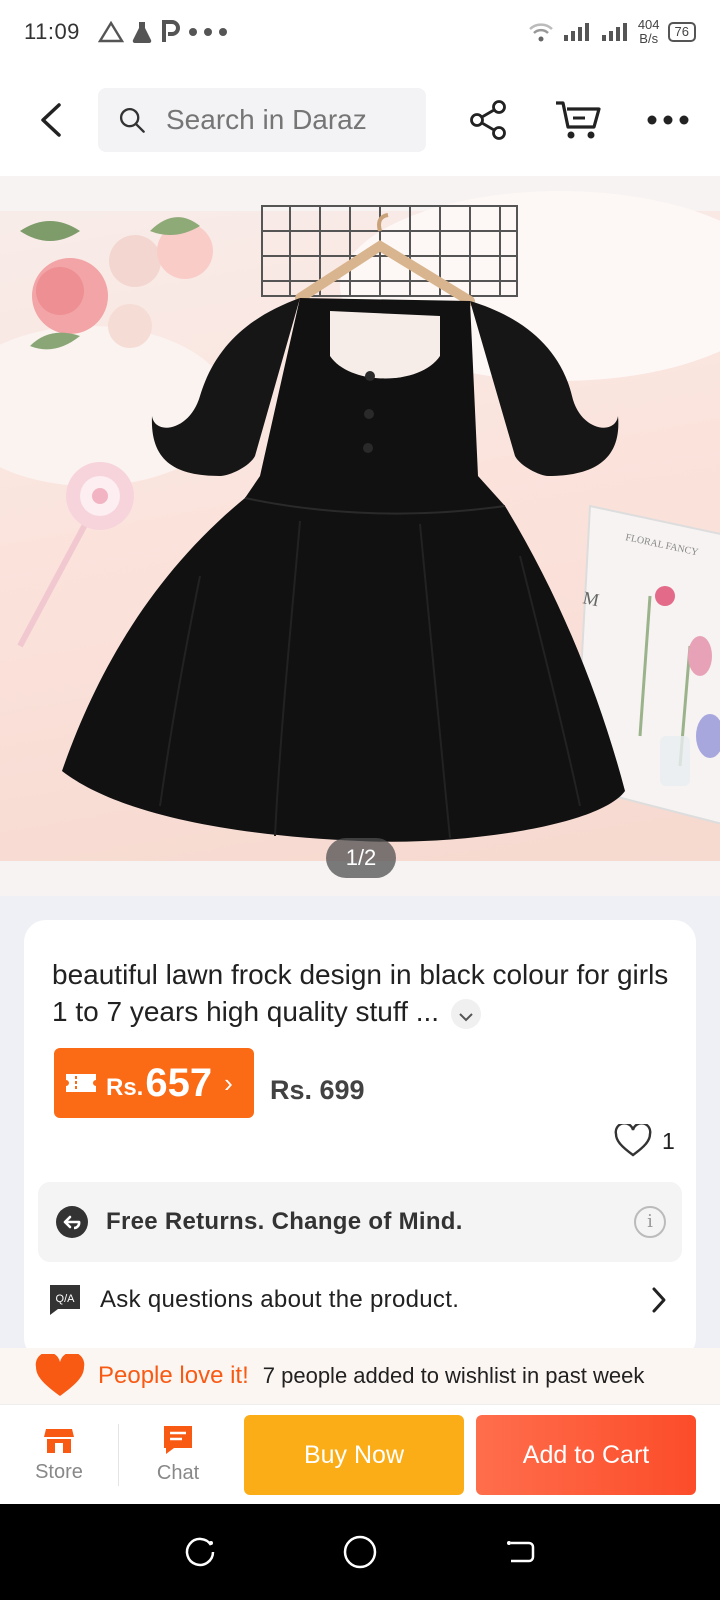 The width and height of the screenshot is (720, 1600). What do you see at coordinates (520, 1552) in the screenshot?
I see `back-nav-icon` at bounding box center [520, 1552].